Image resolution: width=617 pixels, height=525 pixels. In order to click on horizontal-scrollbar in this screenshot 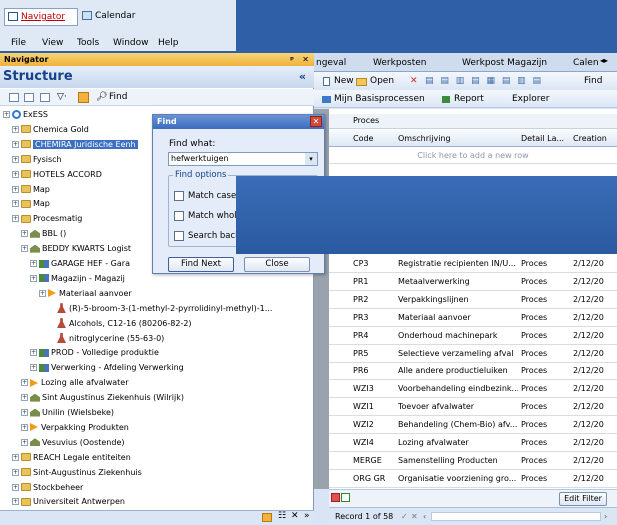, I will do `click(516, 516)`.